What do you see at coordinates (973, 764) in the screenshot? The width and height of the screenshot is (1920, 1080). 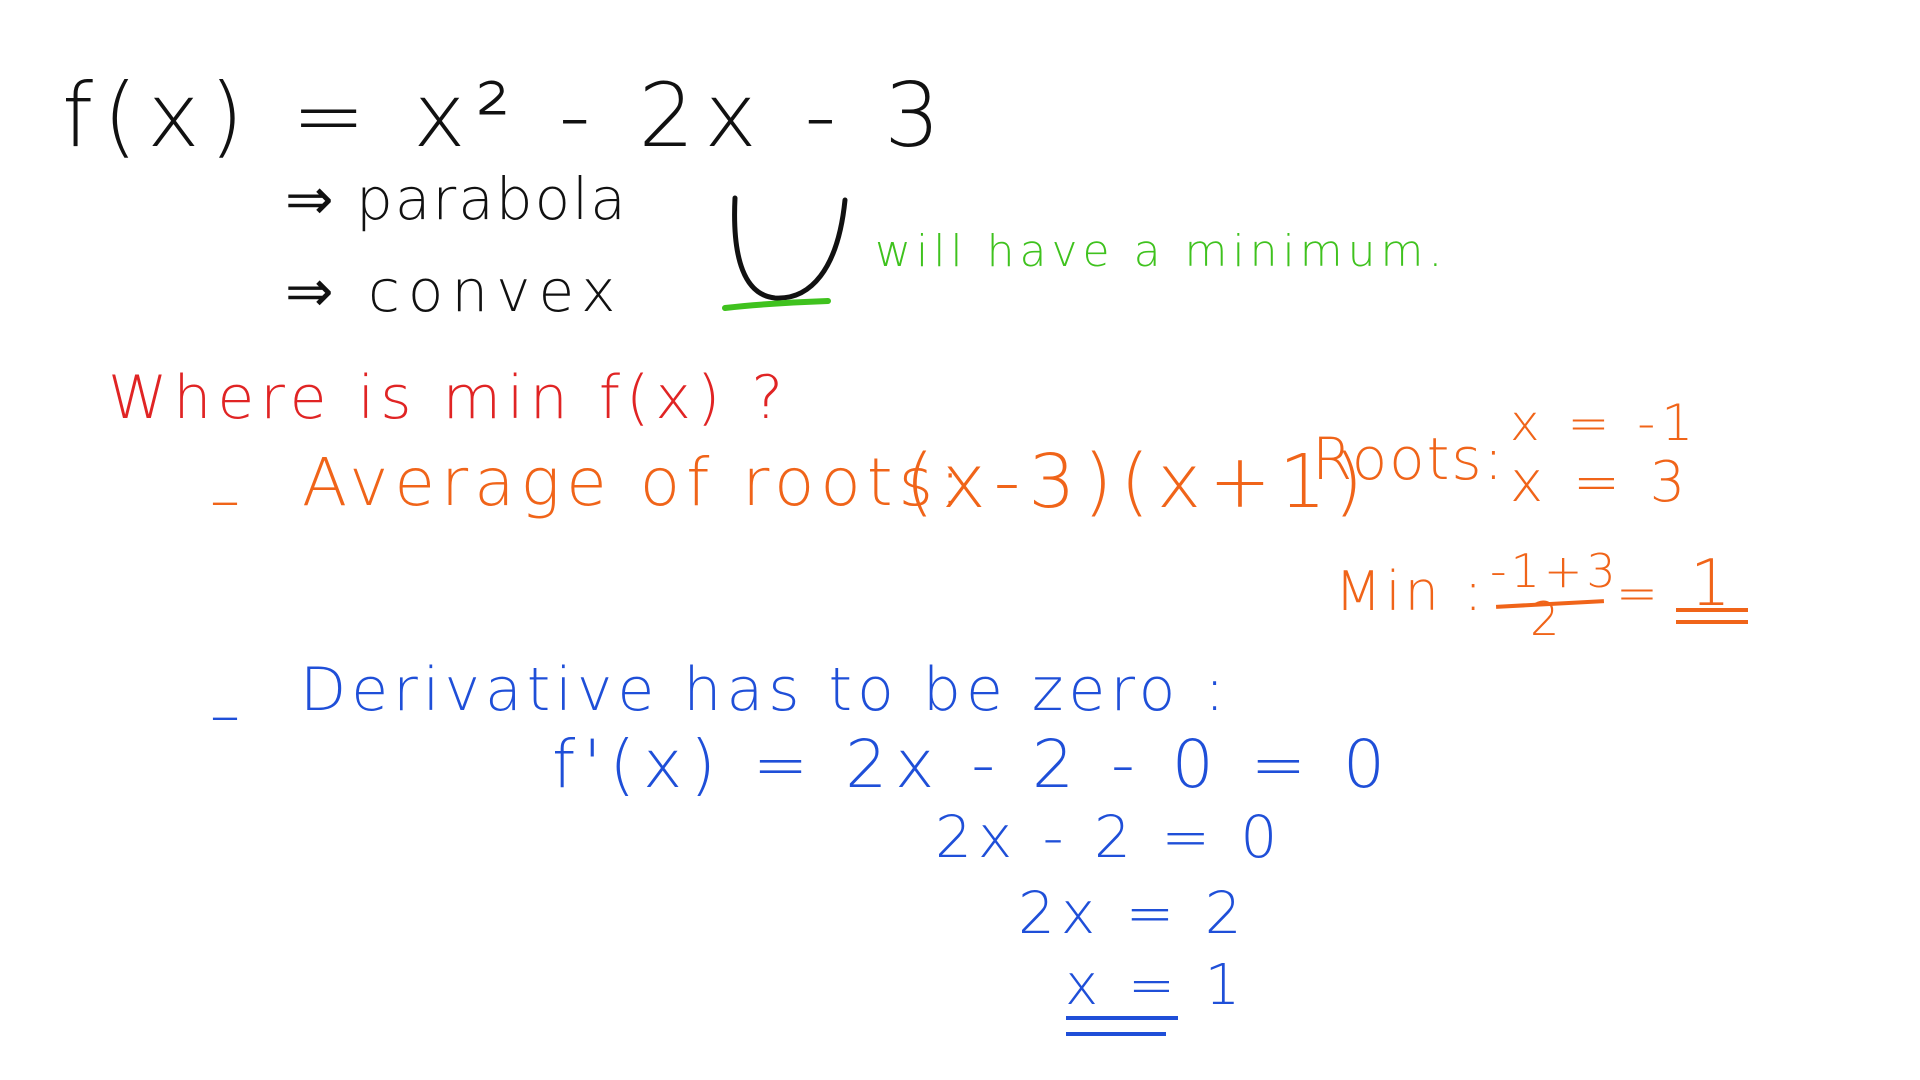 I see `derivative-step-1: f'(x) = 2x - 2 - 0 = 0` at bounding box center [973, 764].